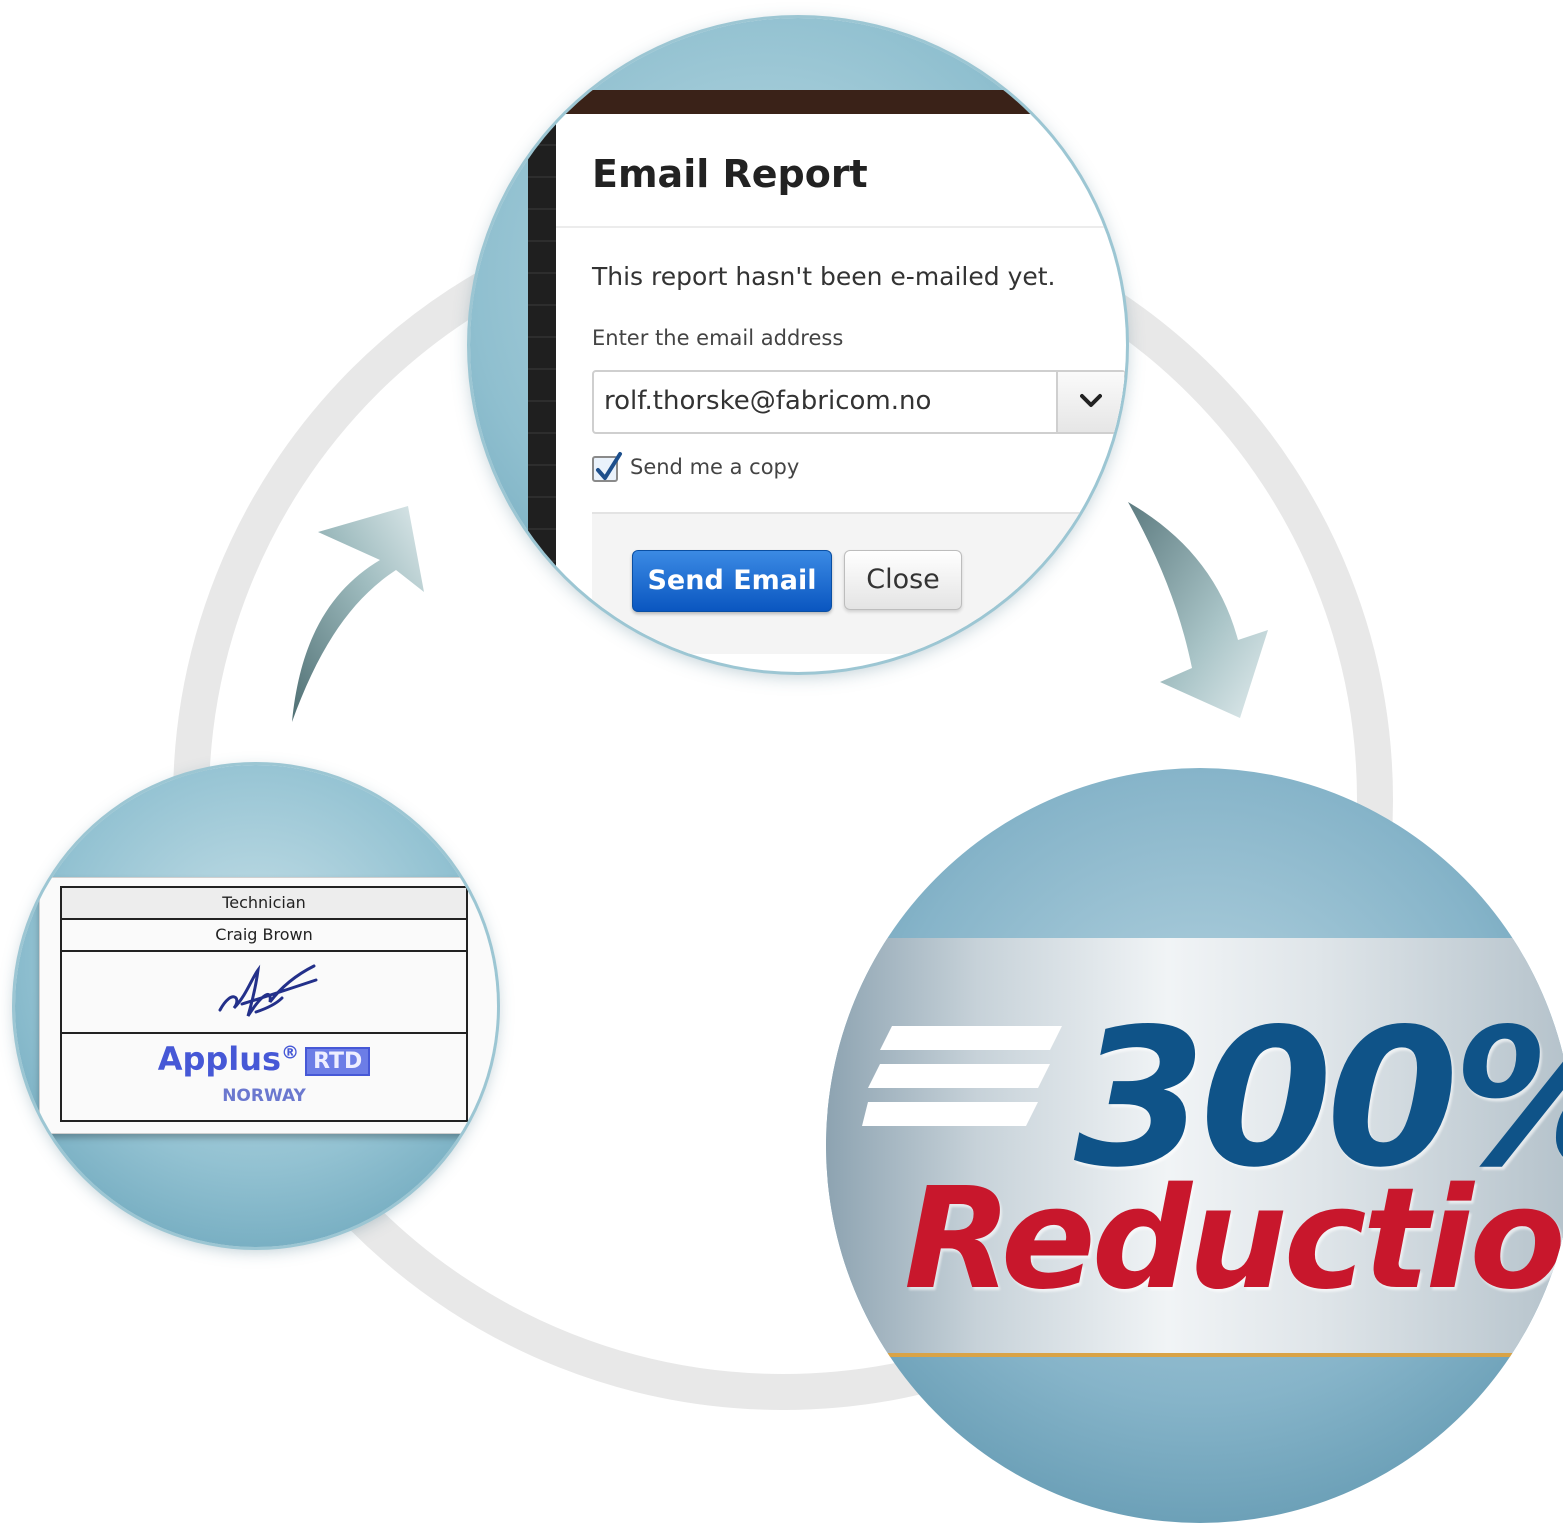  What do you see at coordinates (1198, 610) in the screenshot?
I see `arrow-email-to-reduction` at bounding box center [1198, 610].